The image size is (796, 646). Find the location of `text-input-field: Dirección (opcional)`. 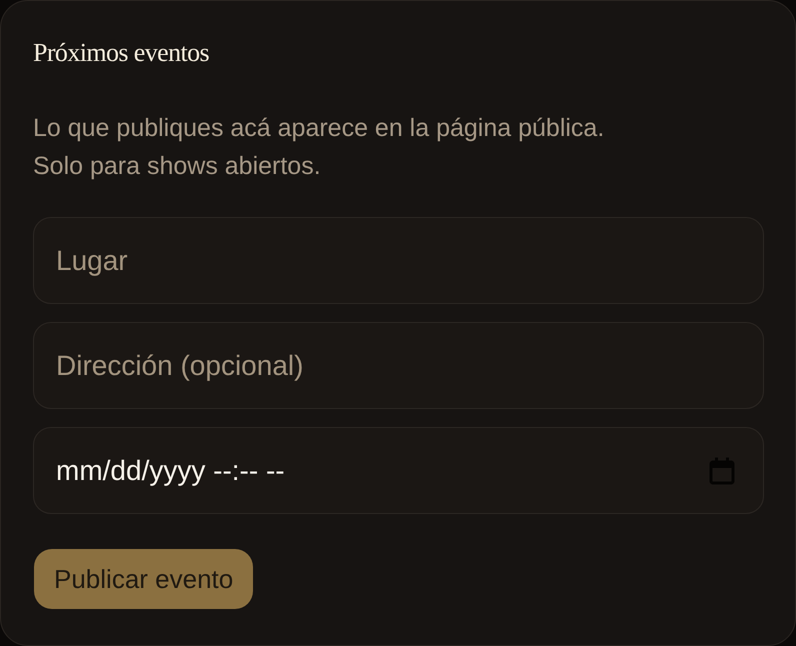

text-input-field: Dirección (opcional) is located at coordinates (398, 365).